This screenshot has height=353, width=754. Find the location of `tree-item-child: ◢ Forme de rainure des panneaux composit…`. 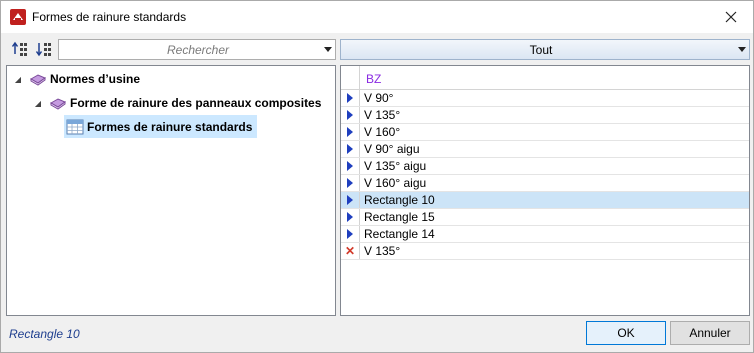

tree-item-child: ◢ Forme de rainure des panneaux composit… is located at coordinates (177, 103).